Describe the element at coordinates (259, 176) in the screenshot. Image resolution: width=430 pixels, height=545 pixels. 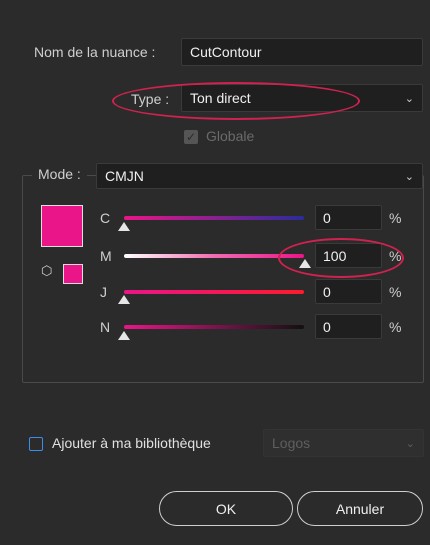
I see `mode-dropdown: CMJN ⌄` at that location.